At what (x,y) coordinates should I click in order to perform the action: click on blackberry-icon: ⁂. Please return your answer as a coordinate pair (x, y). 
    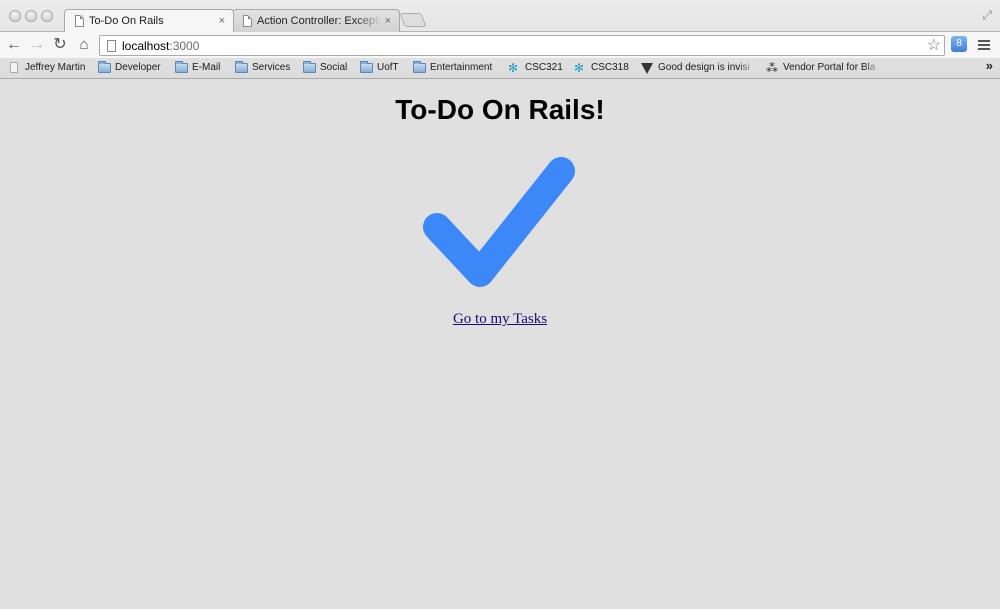
    Looking at the image, I should click on (772, 68).